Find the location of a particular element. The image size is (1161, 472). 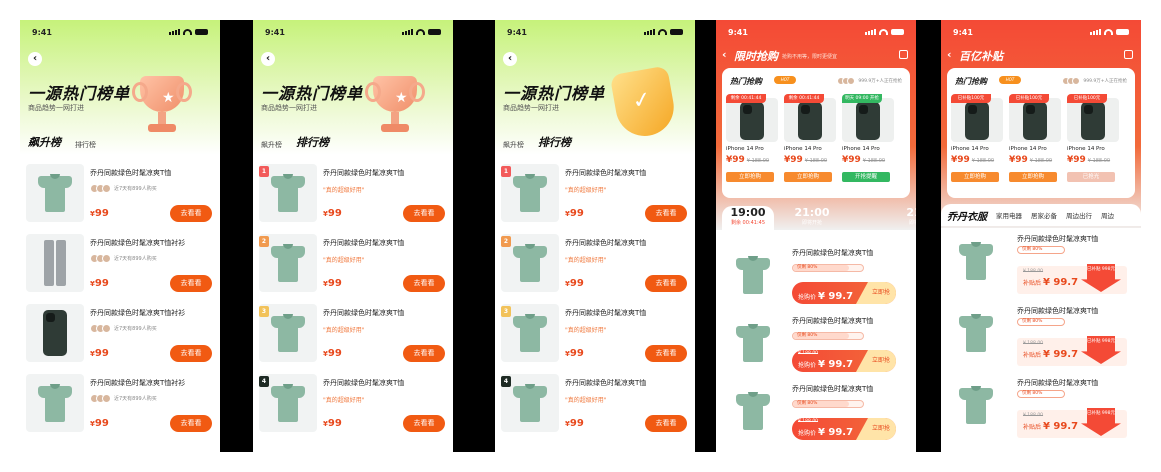

deal-price: 抢购价 ¥ 99.7 is located at coordinates (825, 364).